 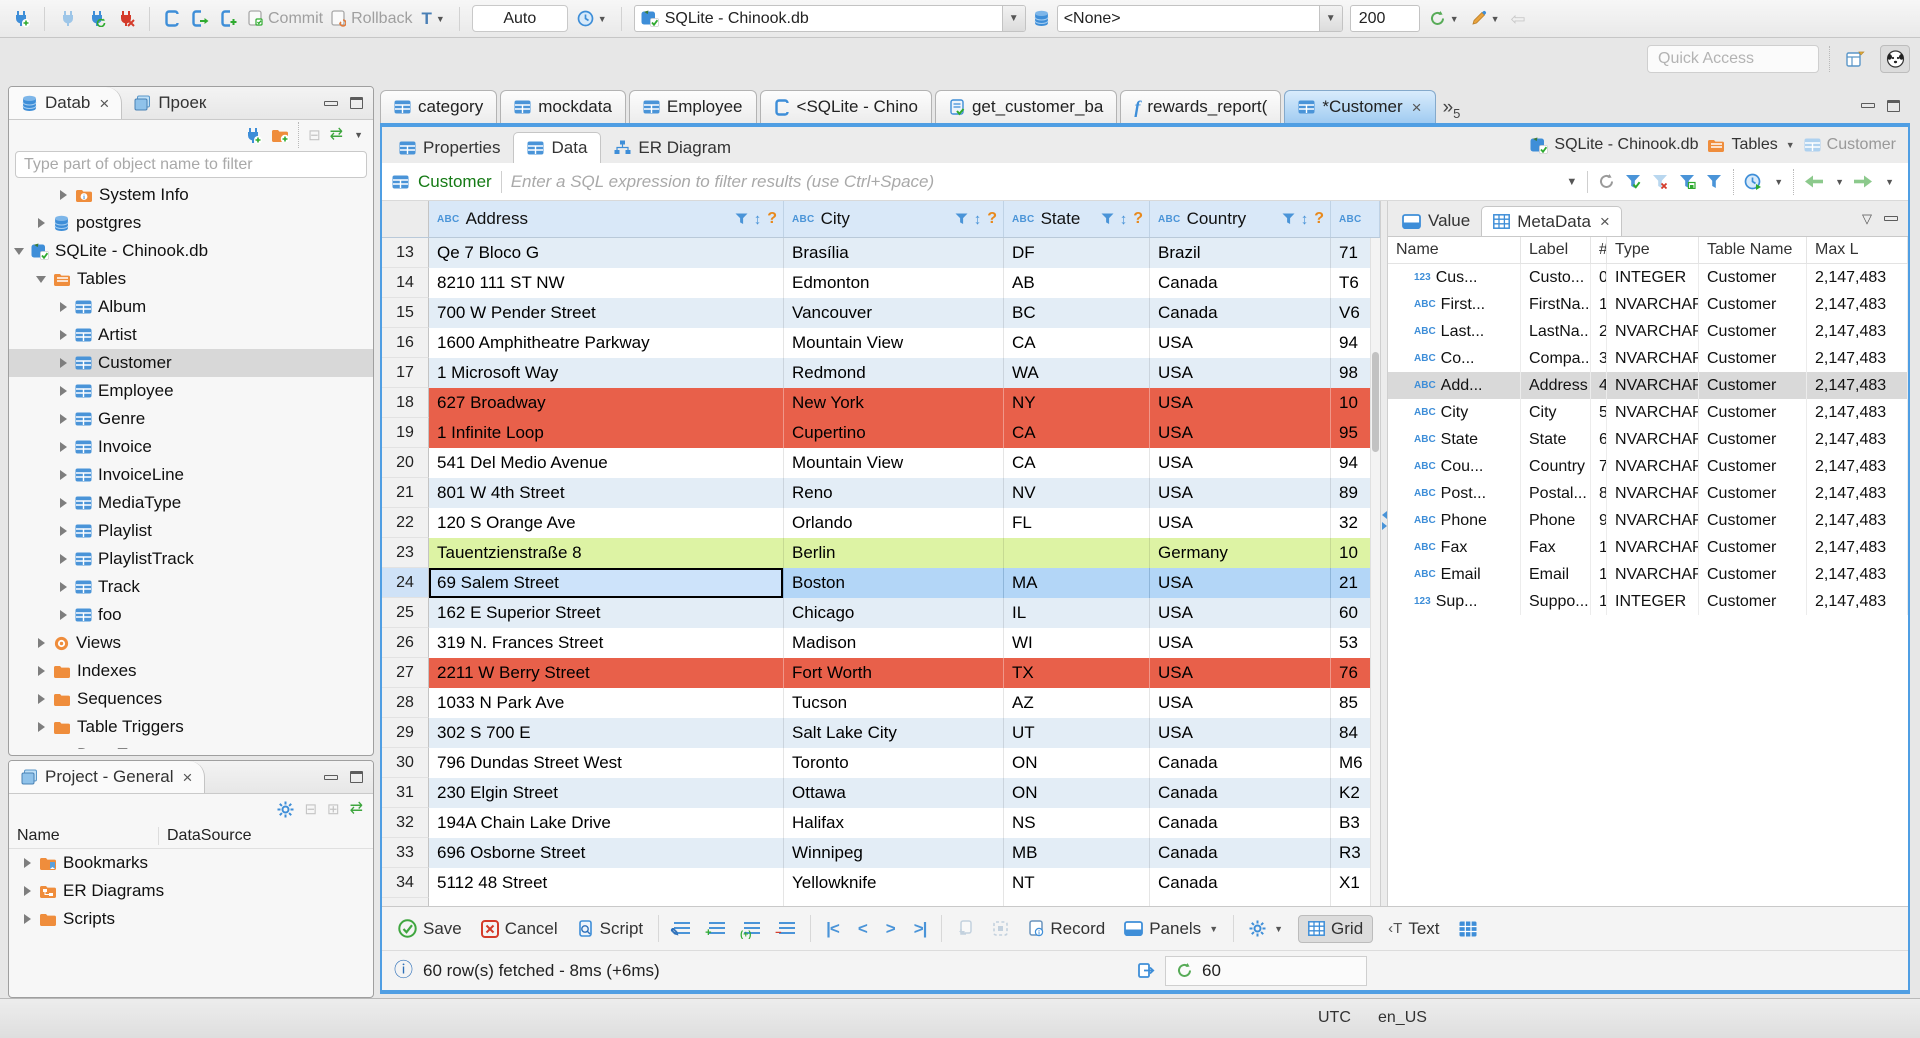 What do you see at coordinates (1599, 493) in the screenshot?
I see `meta-cell-2: 8` at bounding box center [1599, 493].